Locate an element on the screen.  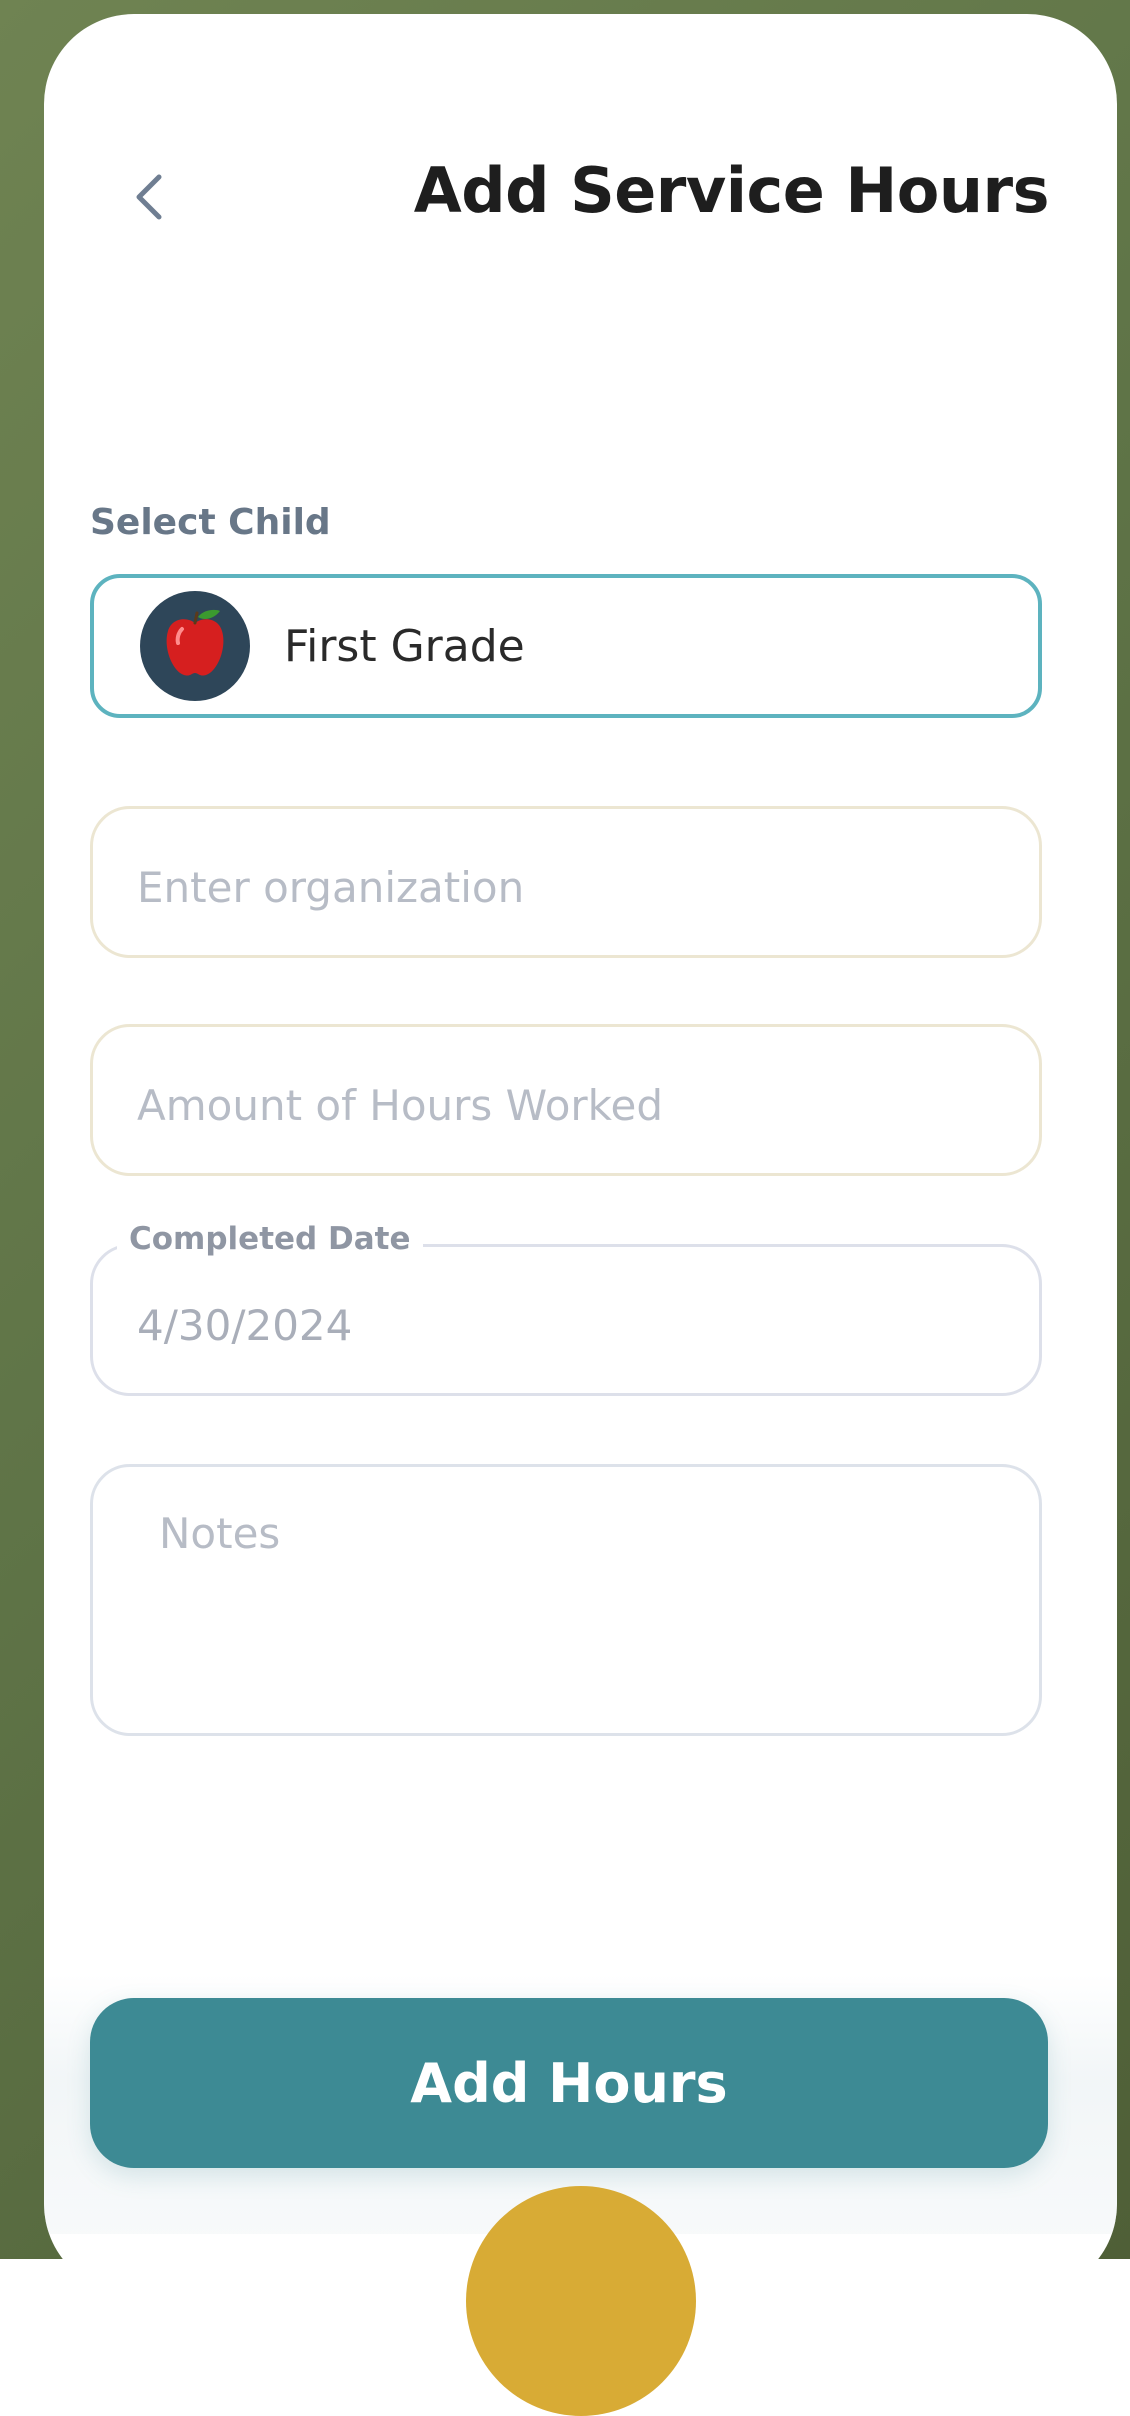
hours-field-container is located at coordinates (566, 1100).